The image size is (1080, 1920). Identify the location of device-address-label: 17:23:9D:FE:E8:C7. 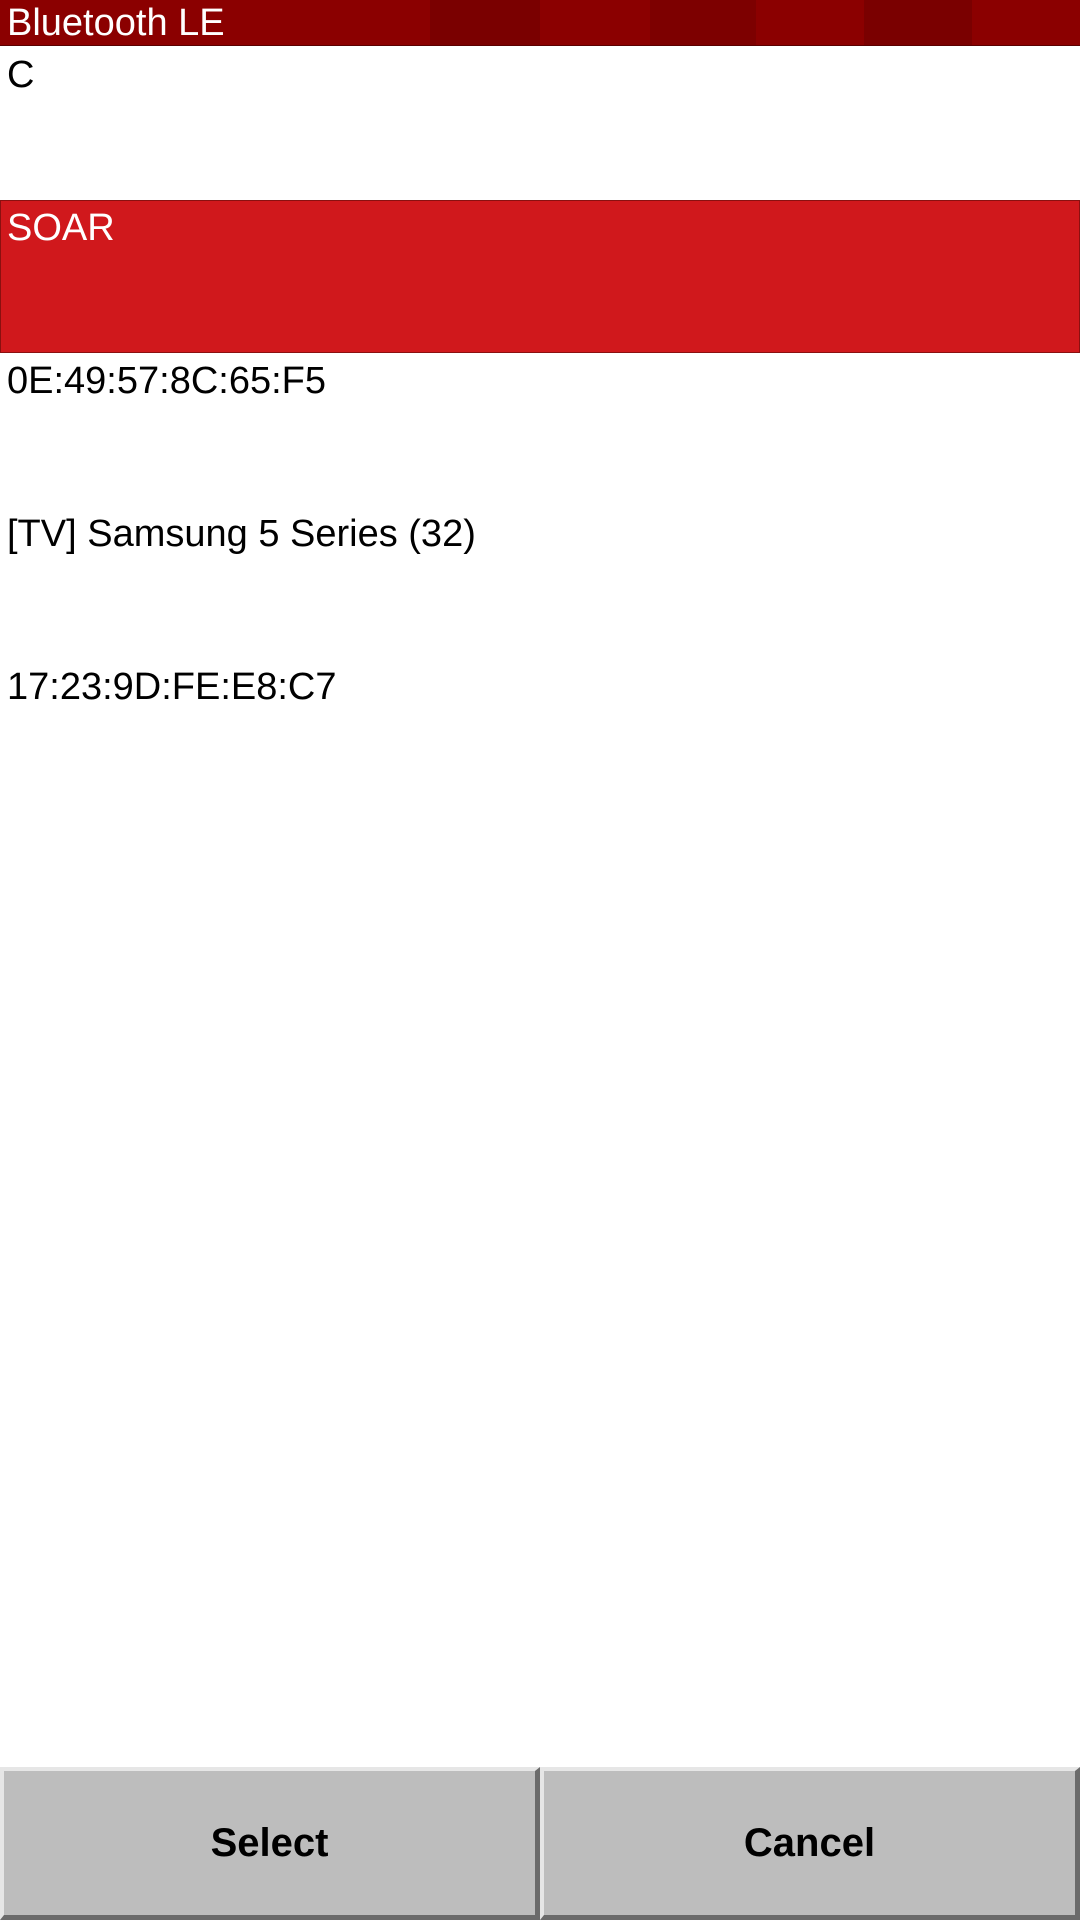
(172, 687).